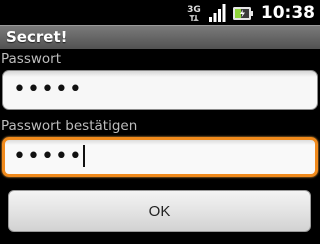 The image size is (320, 244). I want to click on password-field-value: •••••, so click(48, 89).